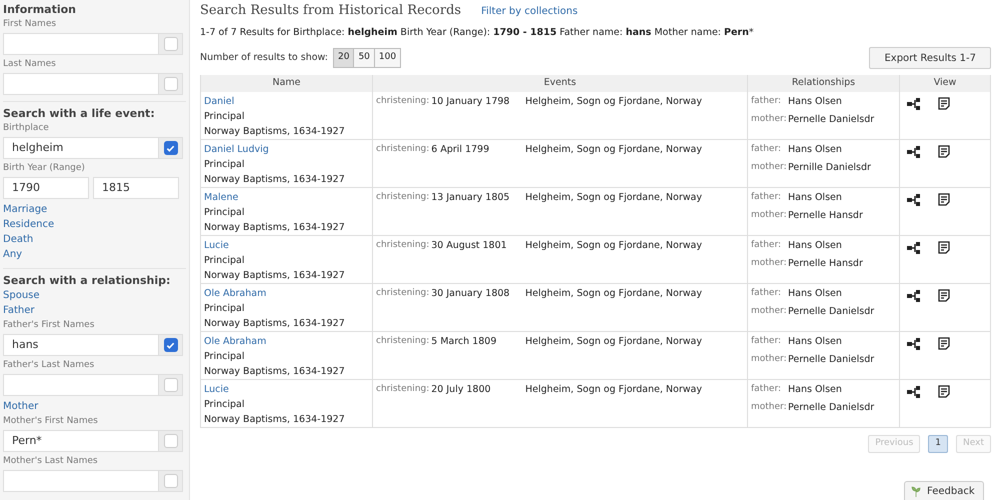 This screenshot has height=500, width=1000. I want to click on field-label: First Names, so click(30, 24).